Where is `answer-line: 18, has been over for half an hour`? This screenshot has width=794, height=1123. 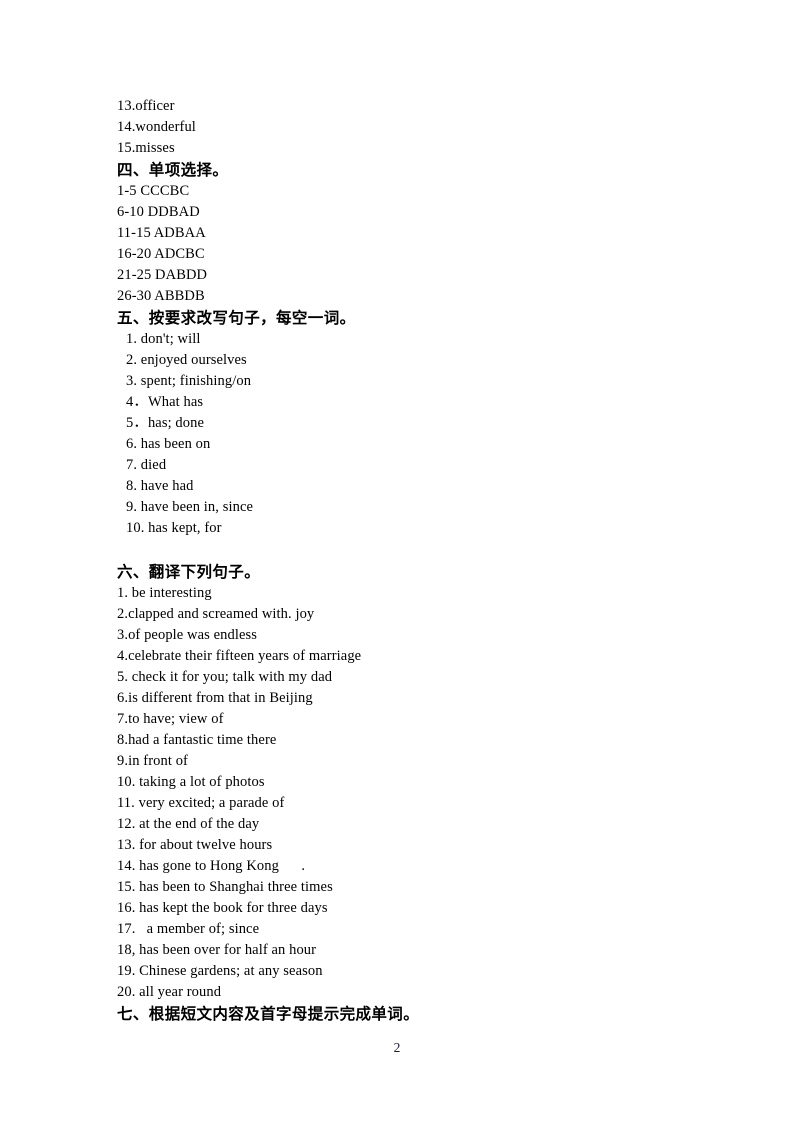 answer-line: 18, has been over for half an hour is located at coordinates (217, 950).